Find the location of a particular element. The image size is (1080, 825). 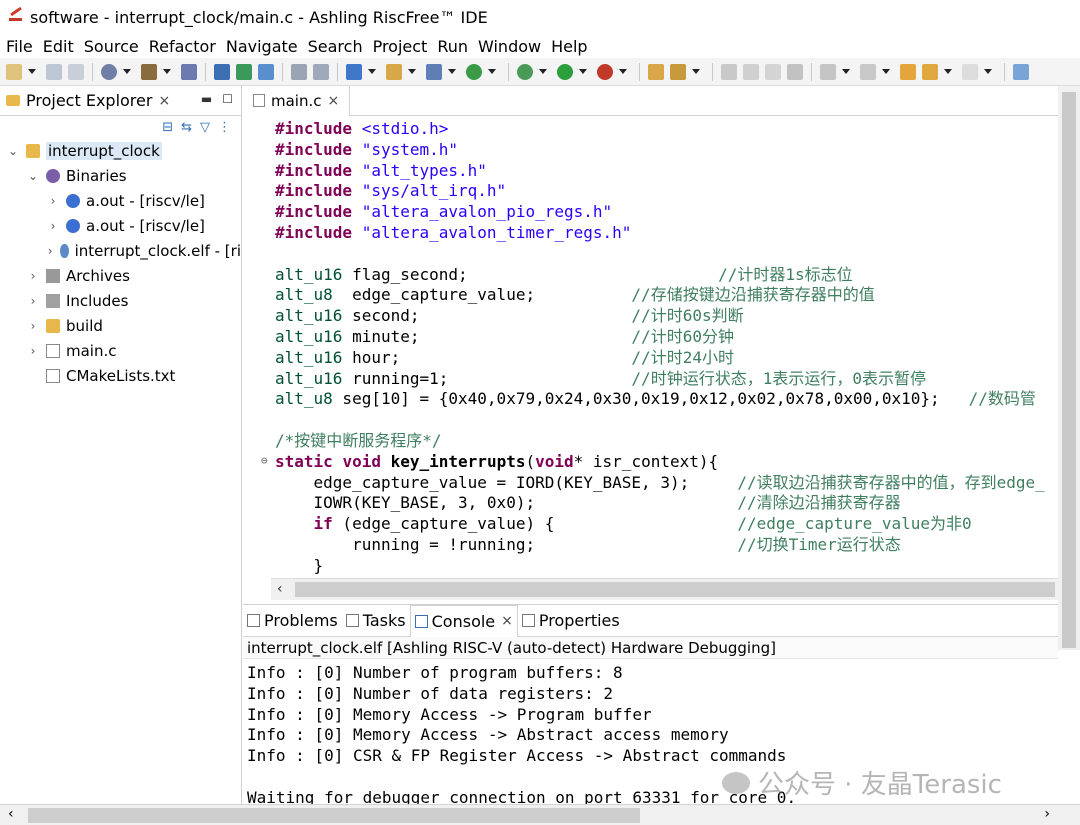

minimize-icon: ▬ is located at coordinates (206, 99).